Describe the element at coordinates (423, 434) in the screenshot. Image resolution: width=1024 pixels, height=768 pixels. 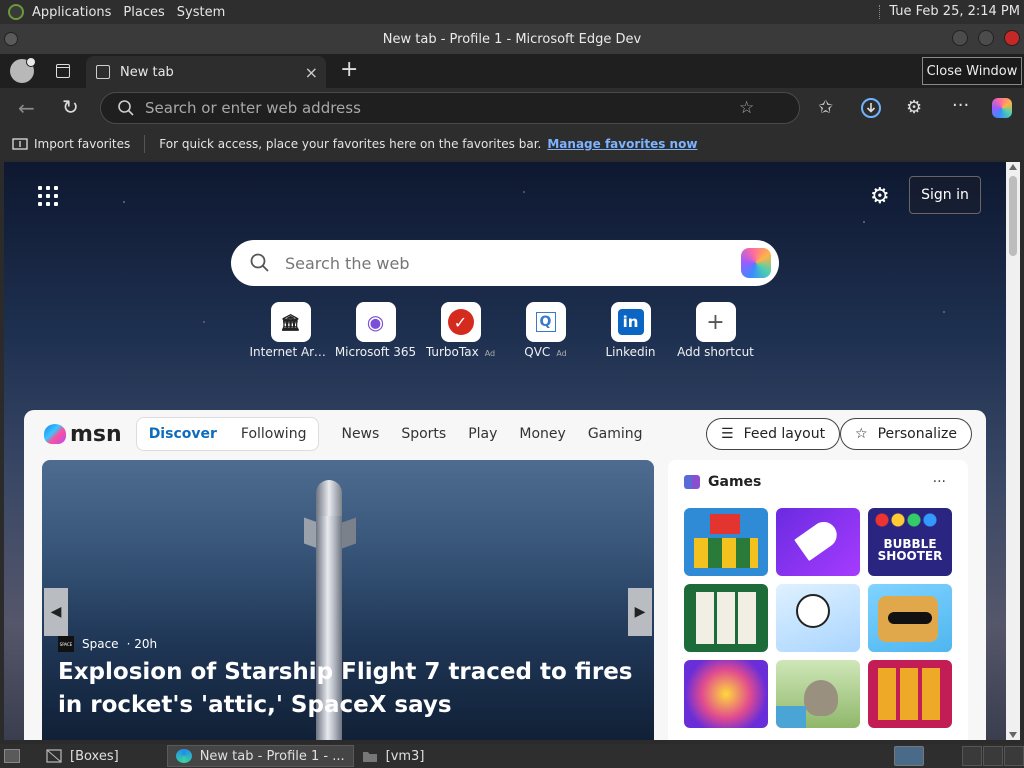
I see `feed-link-sports: Sports` at that location.